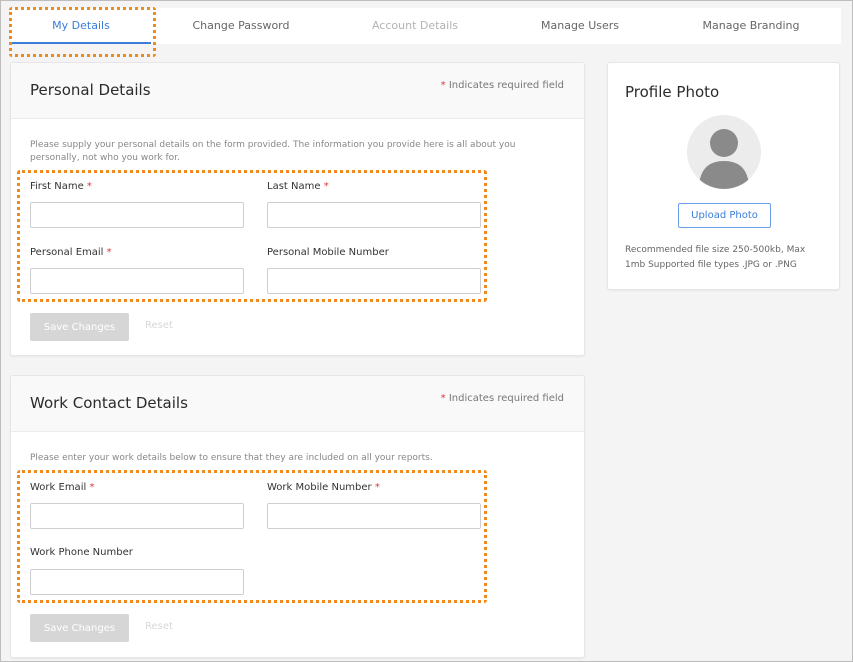 The image size is (853, 662). I want to click on active-tab-underline, so click(81, 43).